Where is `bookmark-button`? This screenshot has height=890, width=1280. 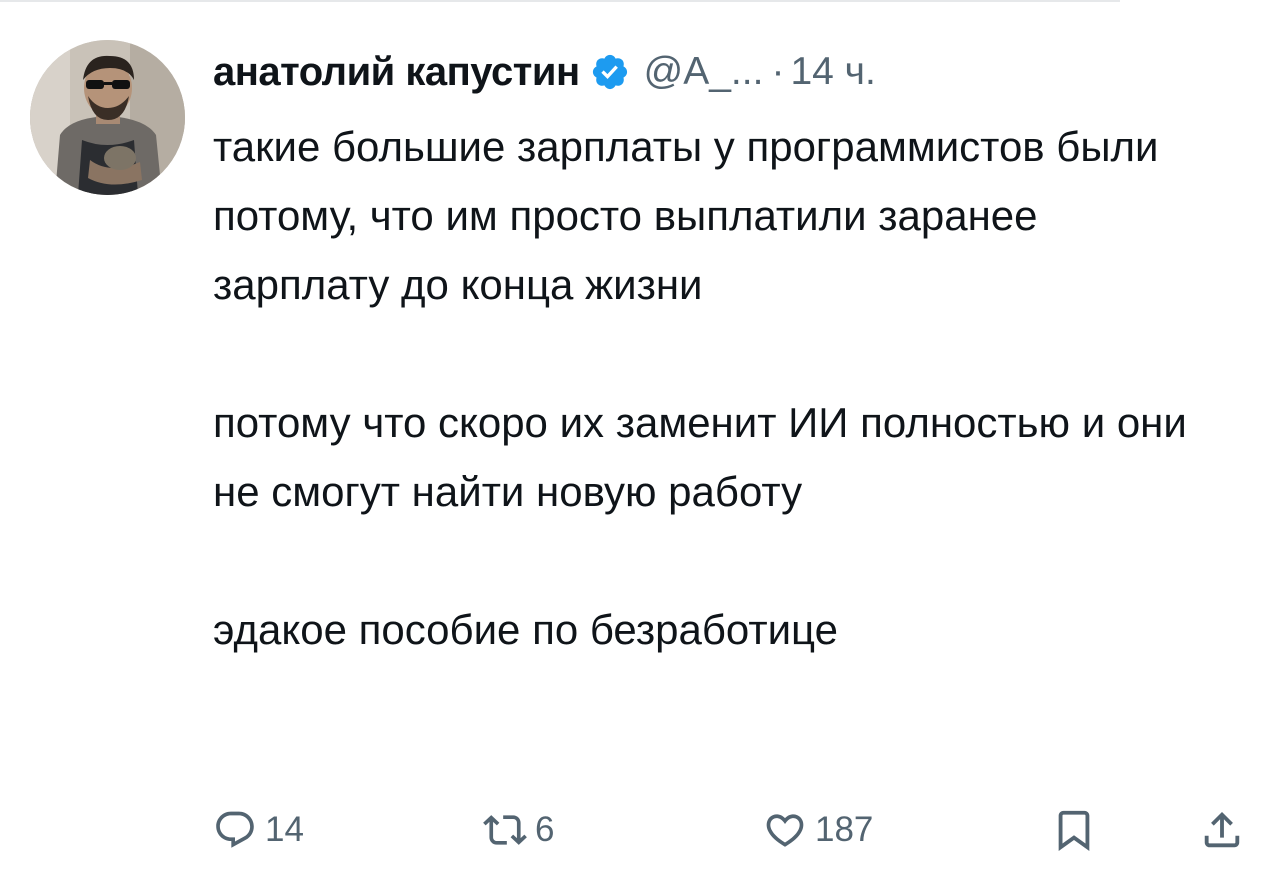
bookmark-button is located at coordinates (1074, 830).